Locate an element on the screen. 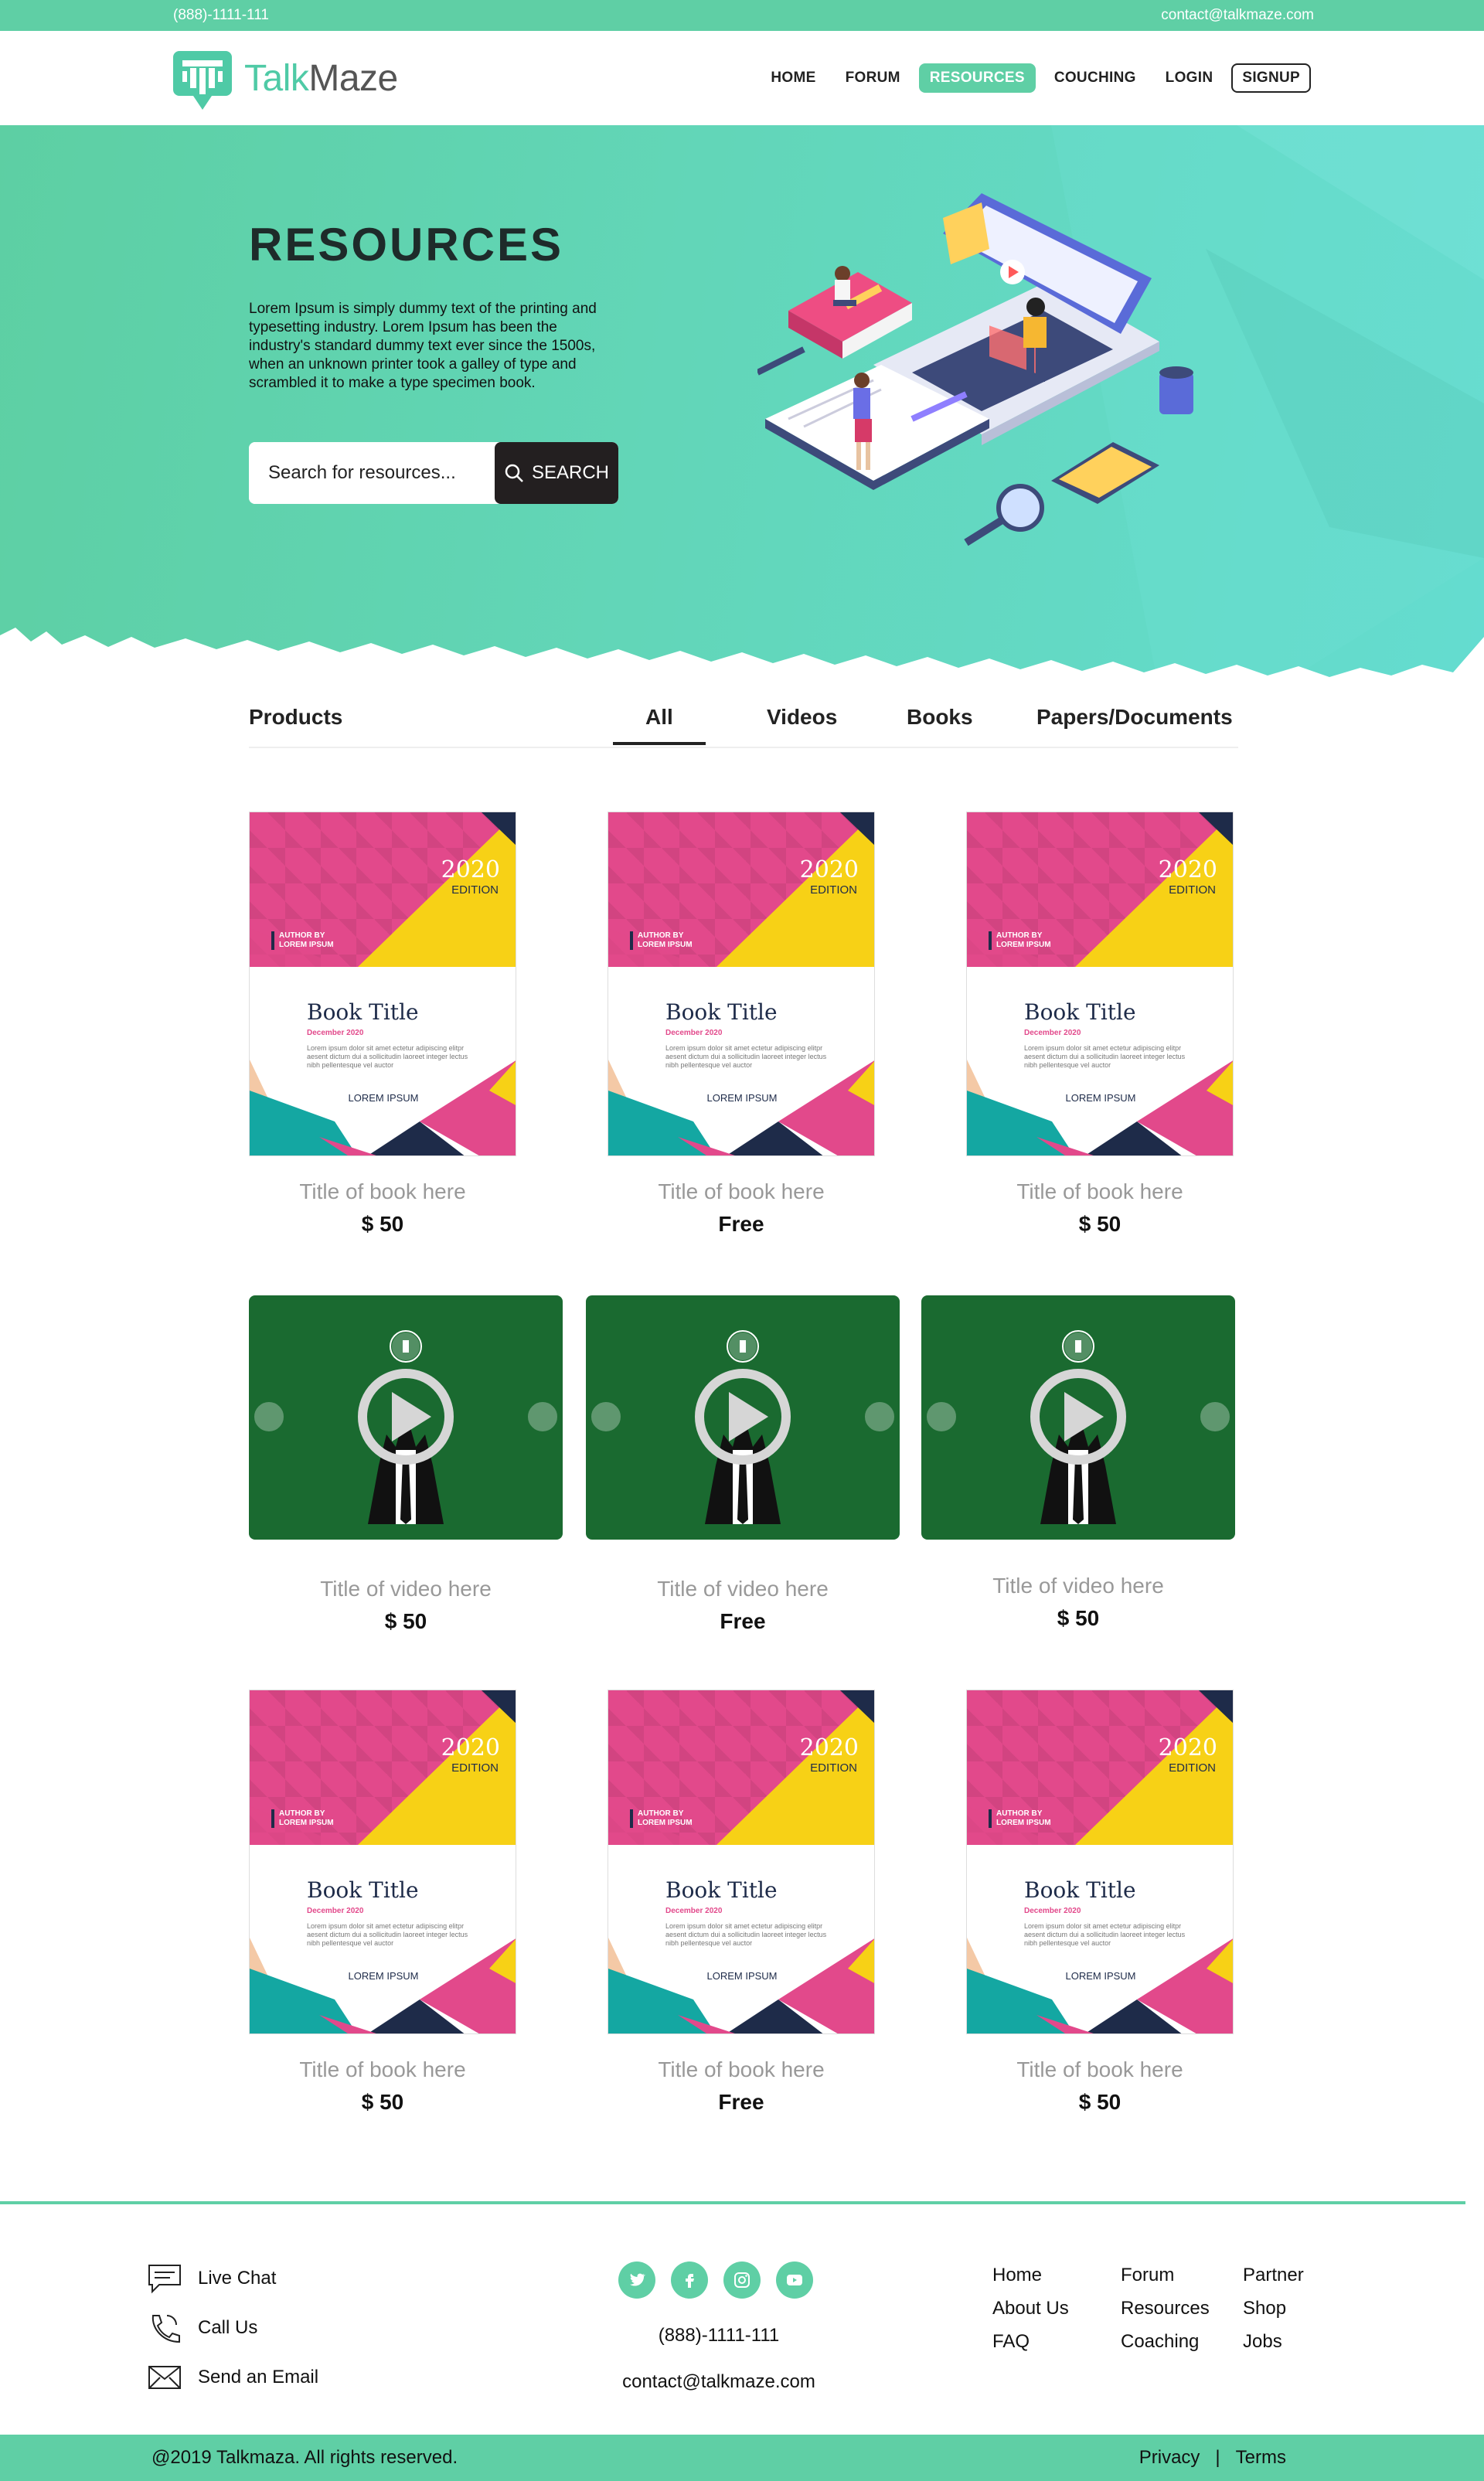  search-button: SEARCH is located at coordinates (556, 473).